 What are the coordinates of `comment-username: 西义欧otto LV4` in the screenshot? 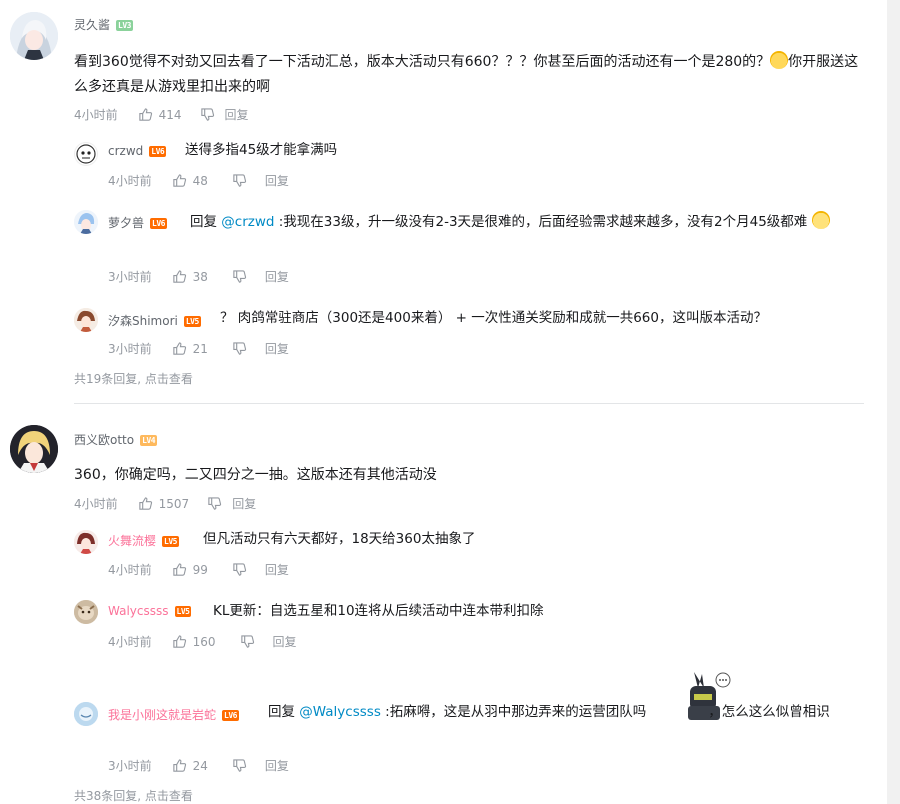 It's located at (116, 439).